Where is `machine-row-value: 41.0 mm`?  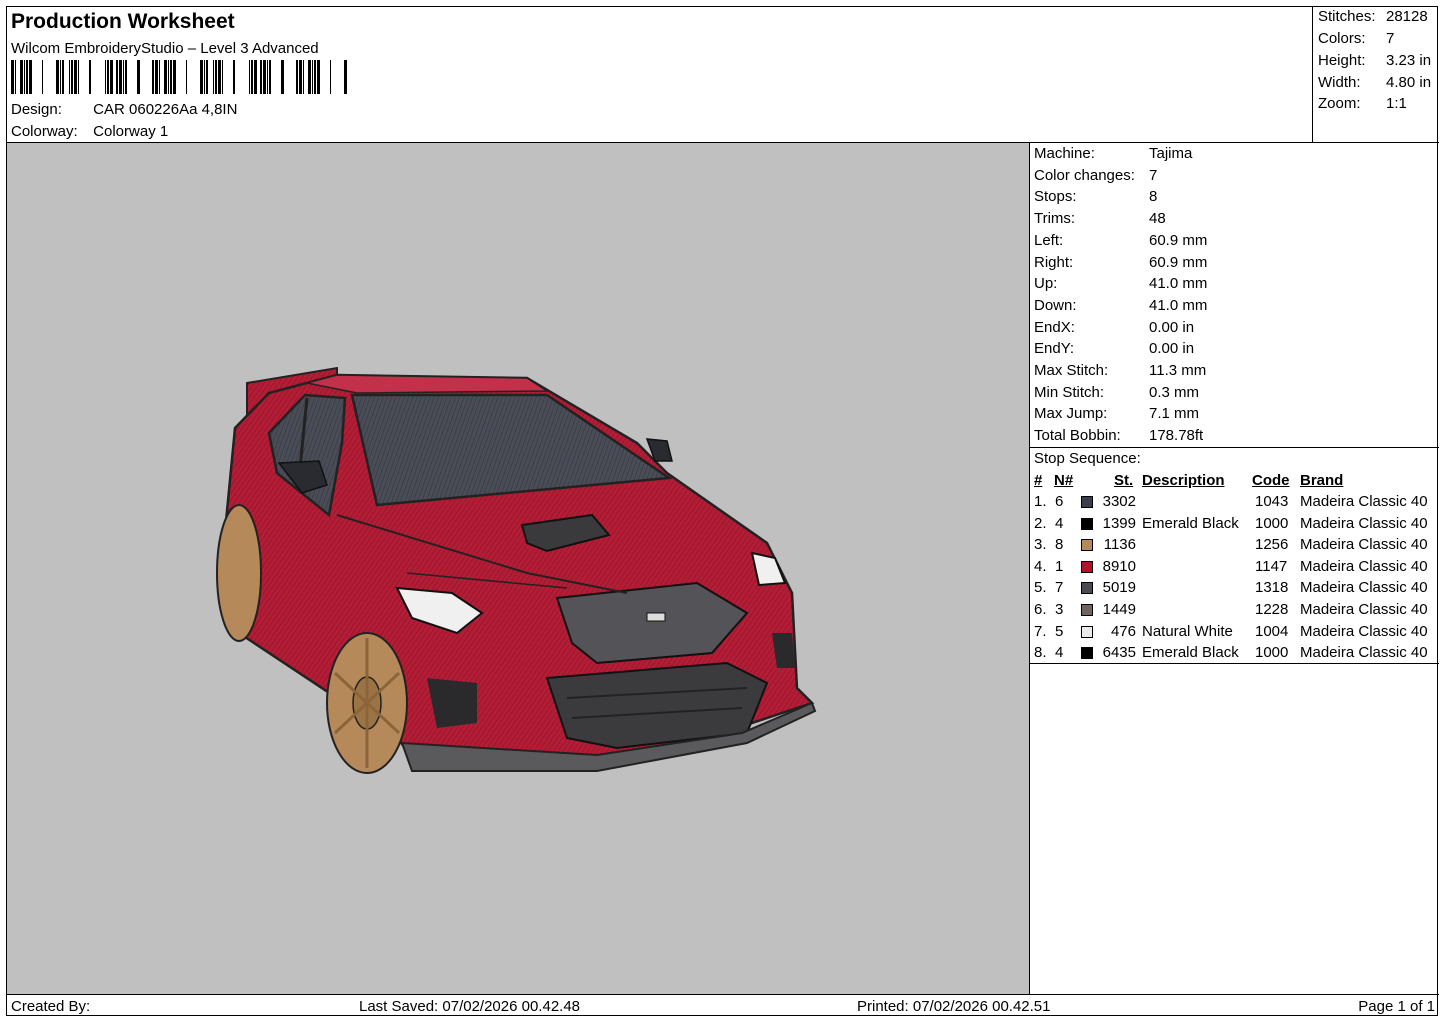 machine-row-value: 41.0 mm is located at coordinates (1178, 305).